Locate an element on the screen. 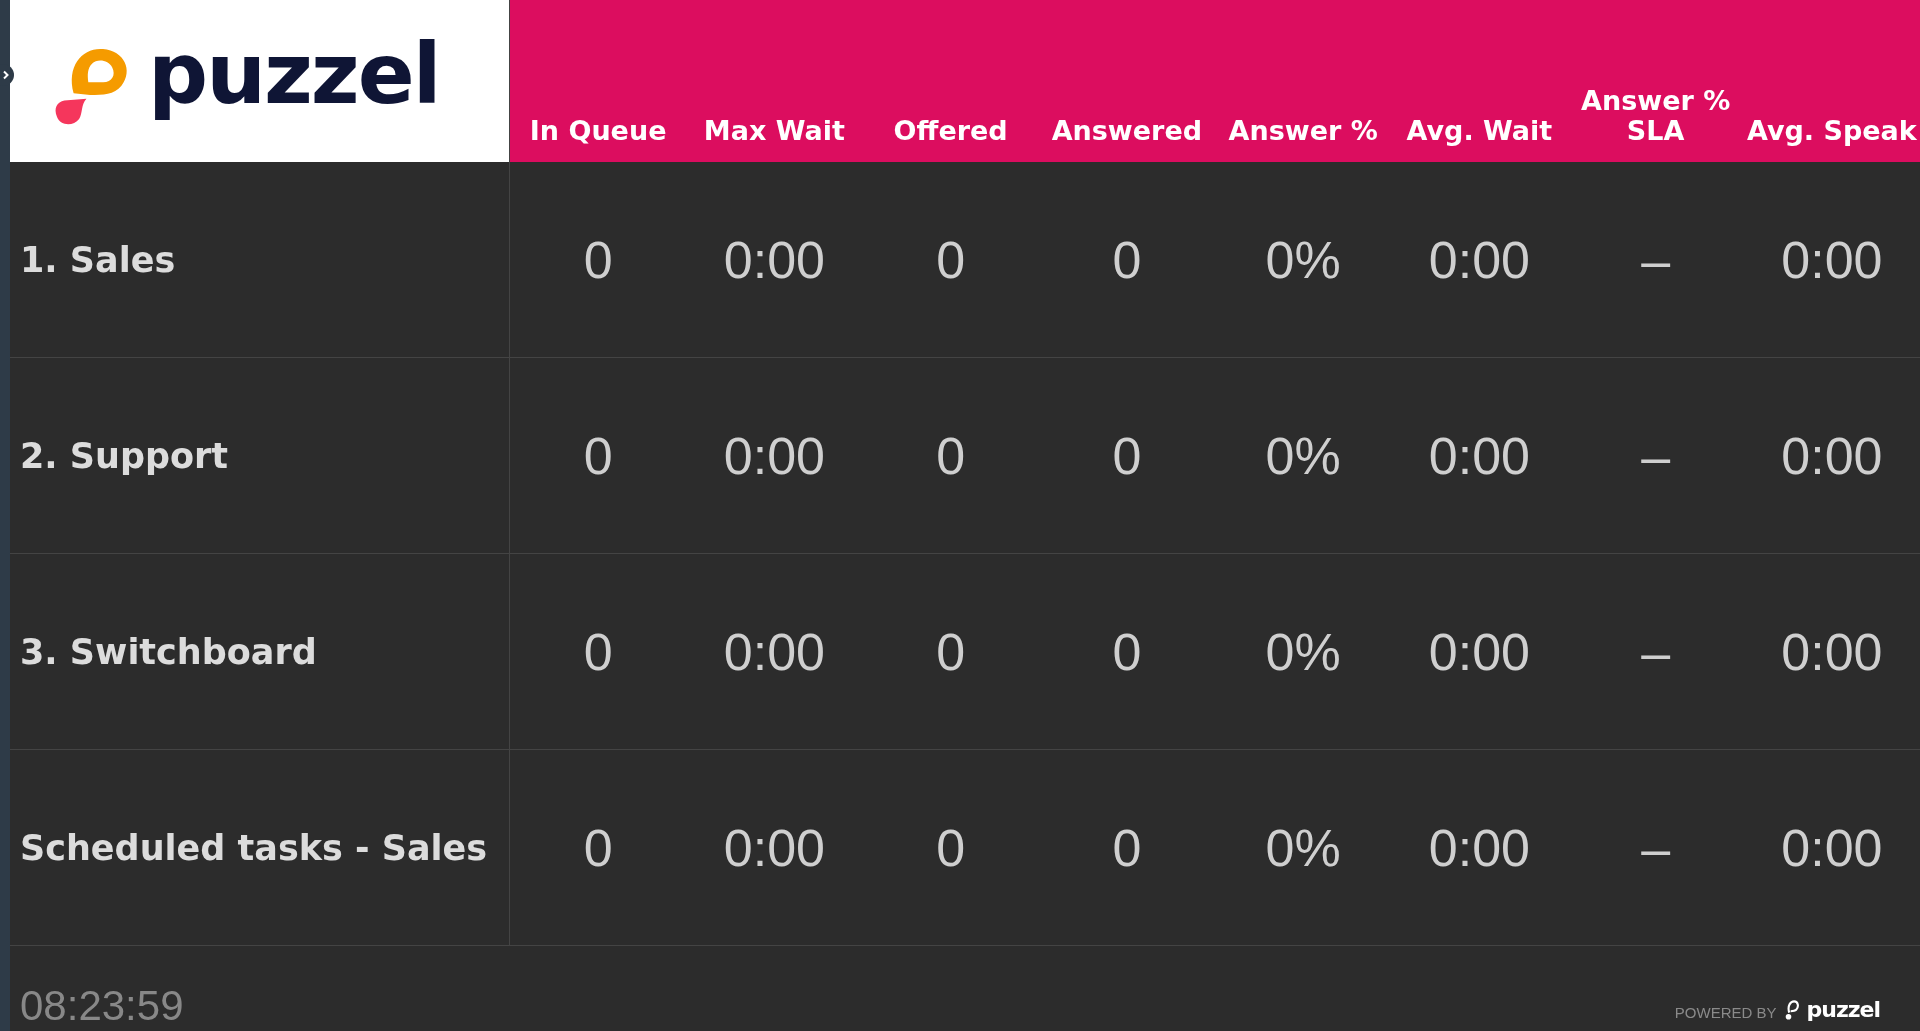 The width and height of the screenshot is (1920, 1031). clock: 08:23:59 is located at coordinates (102, 1006).